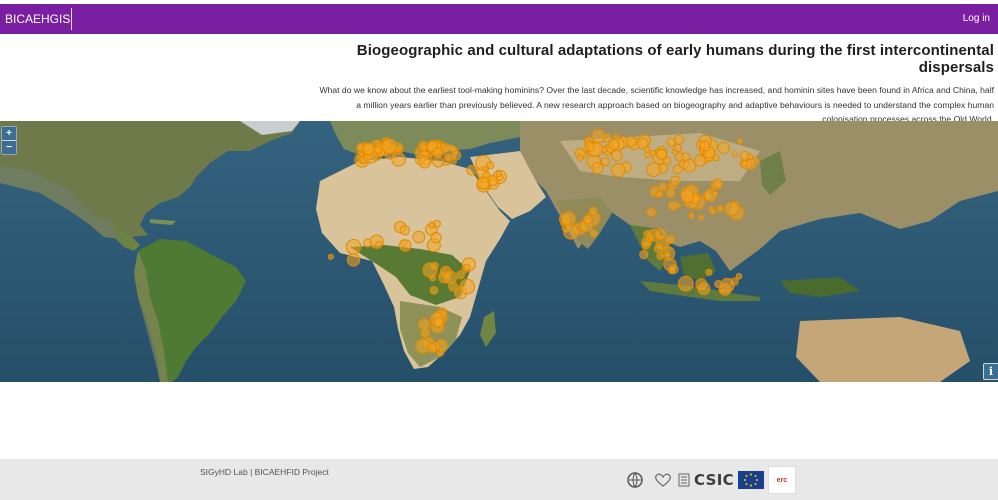 Image resolution: width=998 pixels, height=500 pixels. What do you see at coordinates (750, 480) in the screenshot?
I see `eu-flag-icon` at bounding box center [750, 480].